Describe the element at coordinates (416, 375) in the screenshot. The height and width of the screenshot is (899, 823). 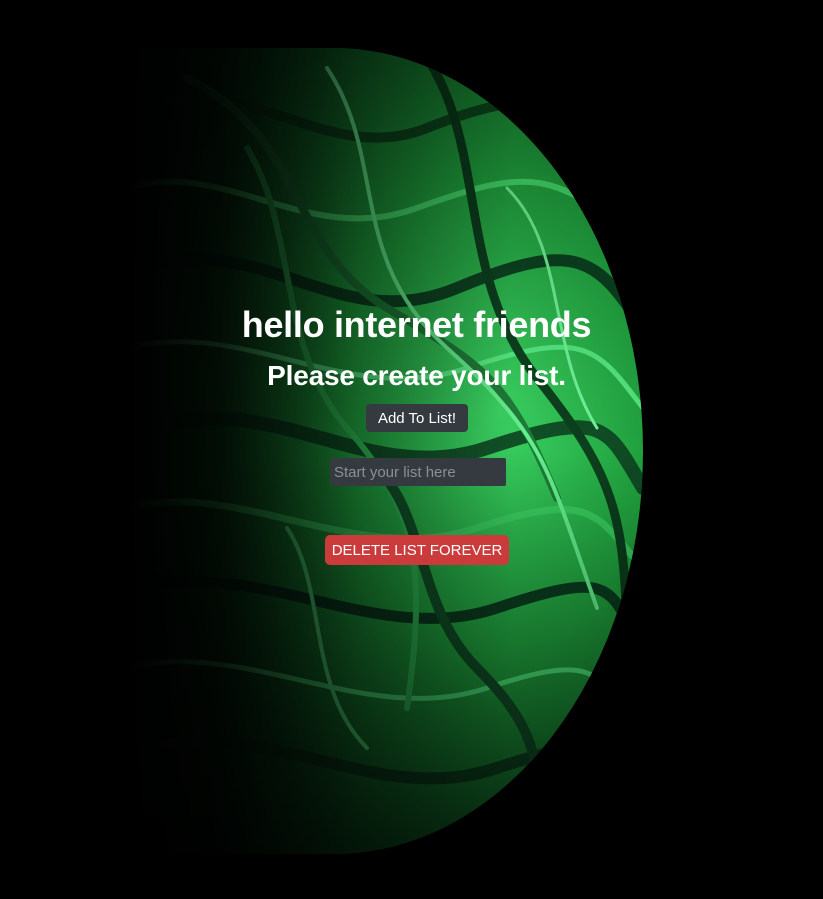
I see `page-subtitle: Please create your list.` at that location.